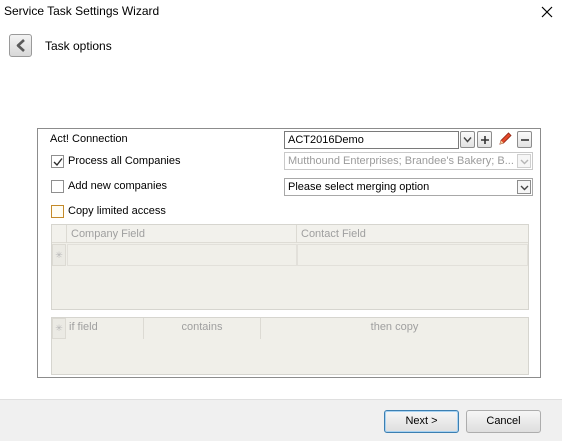  I want to click on connection-value: ACT2016Demo, so click(326, 140).